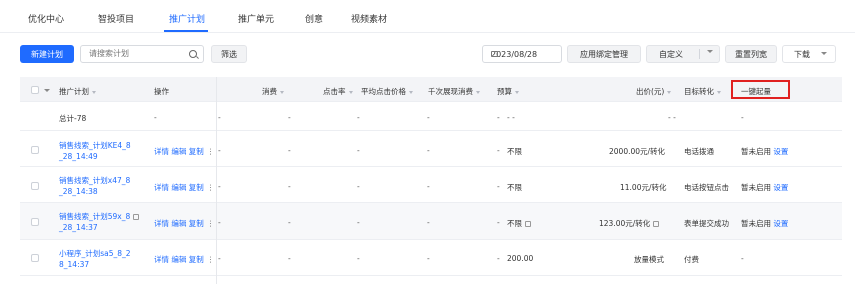 This screenshot has height=284, width=855. I want to click on select-all-checkbox, so click(35, 90).